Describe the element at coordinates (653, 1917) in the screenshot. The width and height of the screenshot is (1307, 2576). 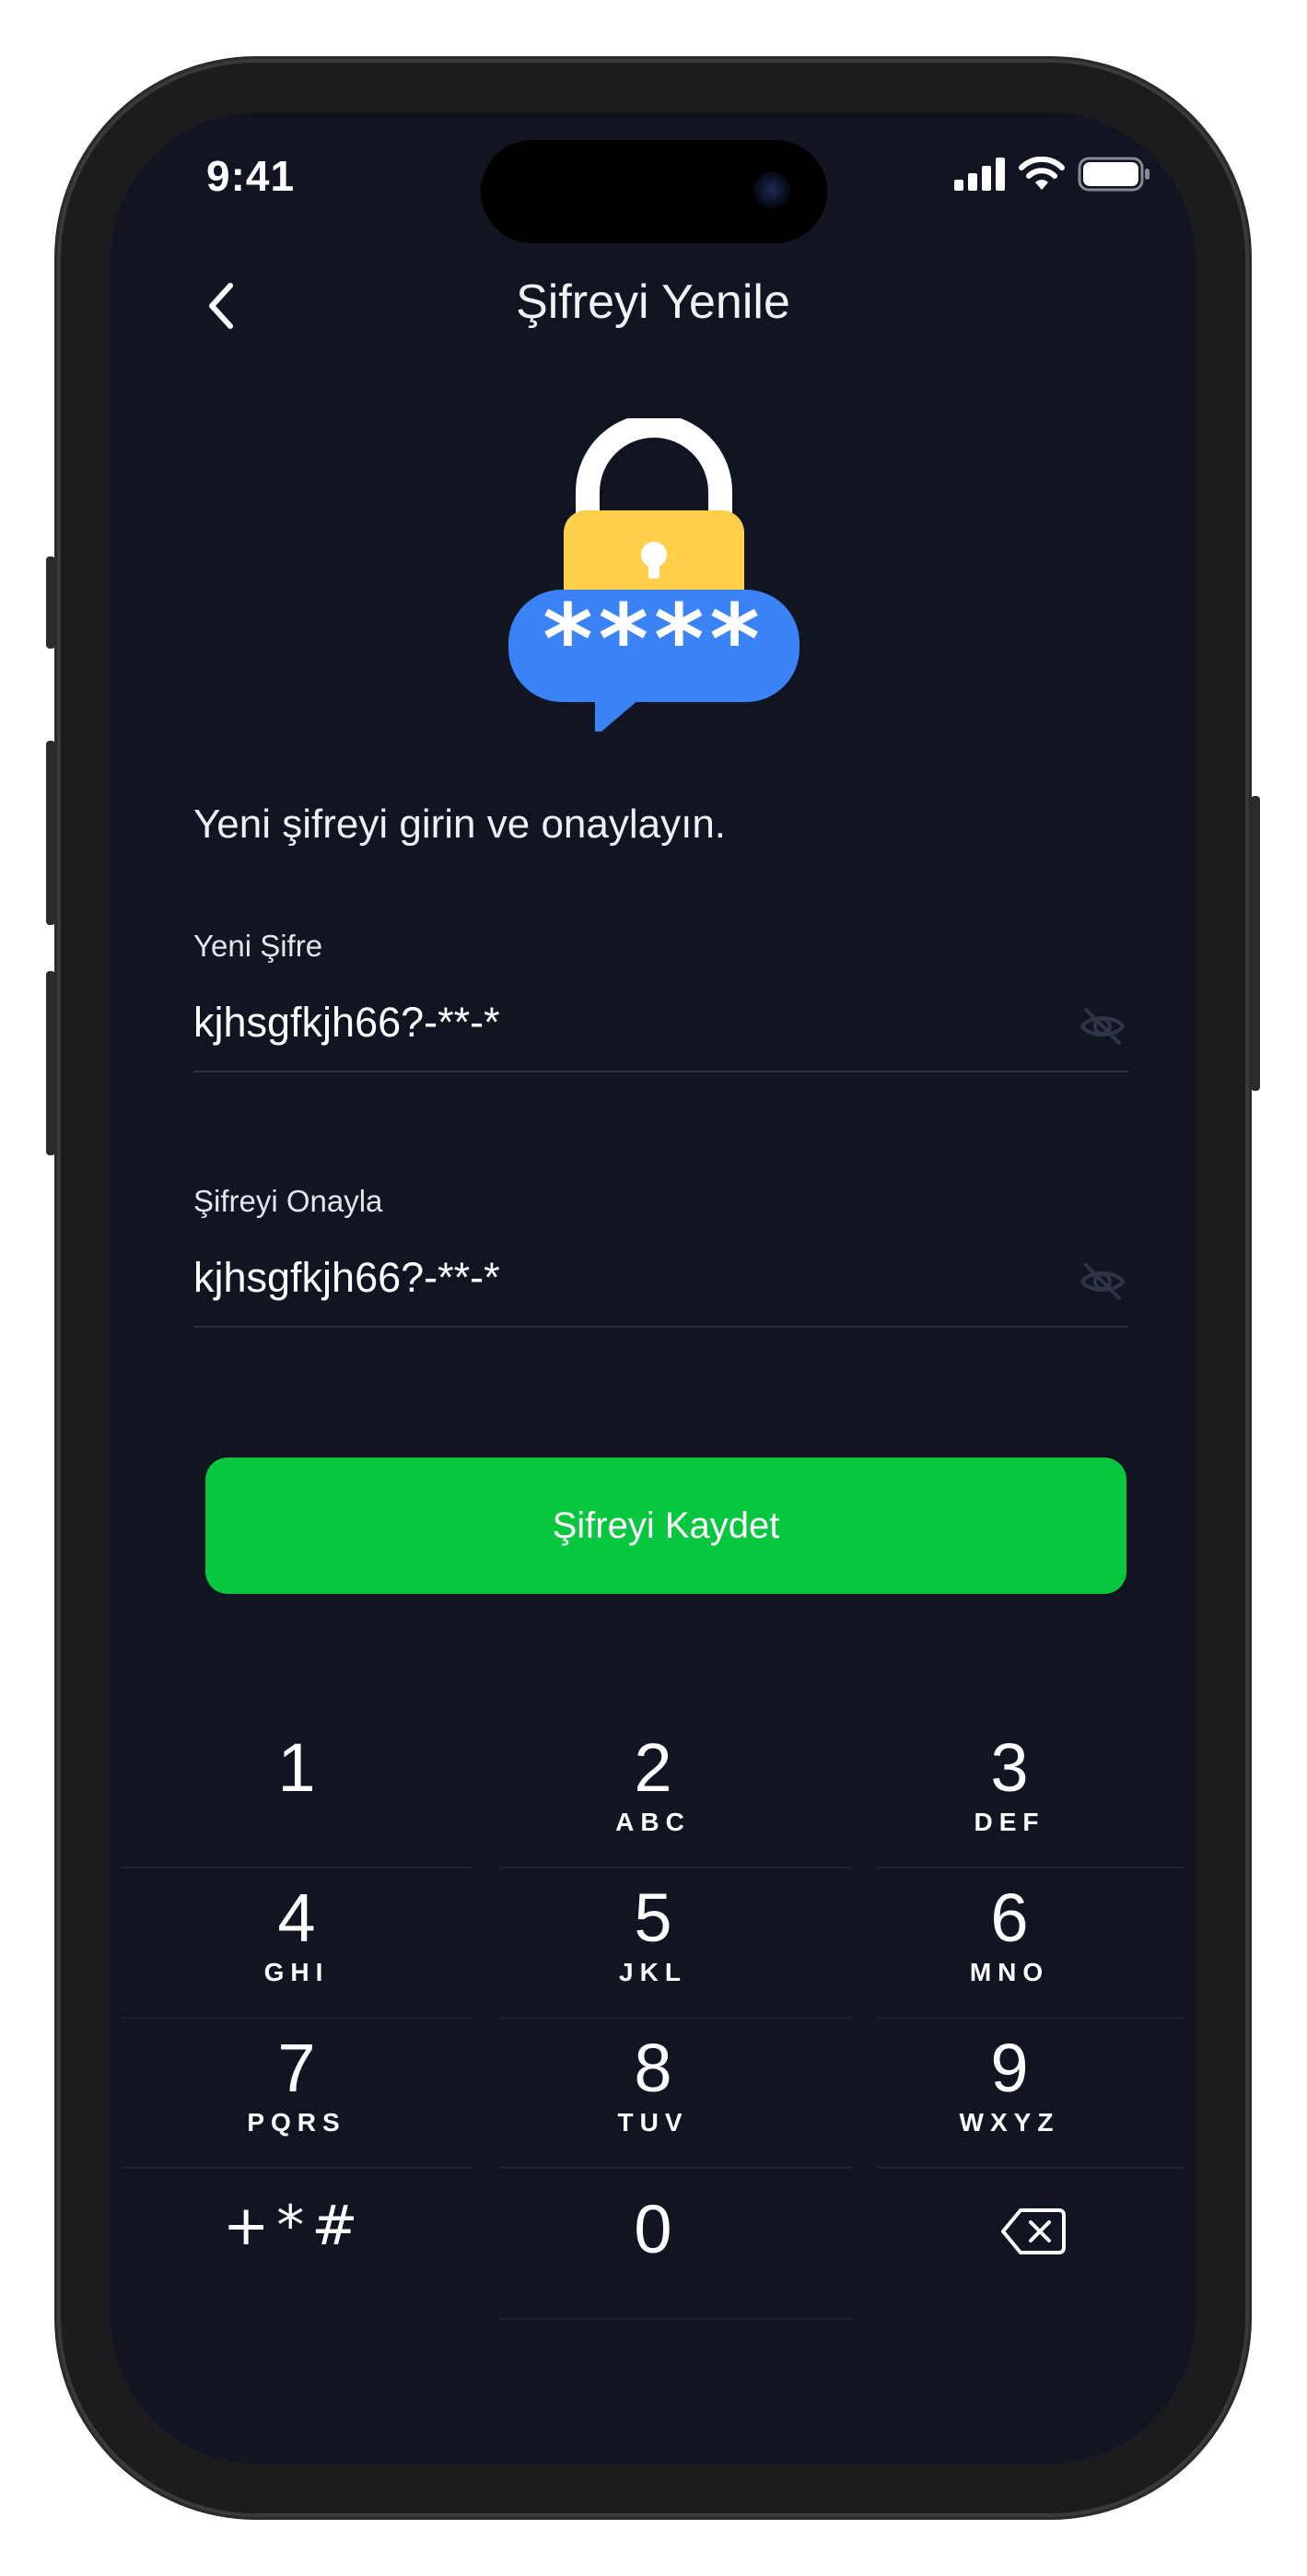
I see `key-digit: 5` at that location.